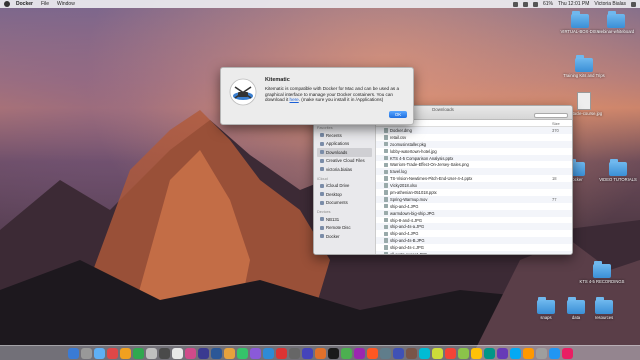 This screenshot has width=640, height=360. I want to click on sidebar-item-desktop: Desktop, so click(344, 194).